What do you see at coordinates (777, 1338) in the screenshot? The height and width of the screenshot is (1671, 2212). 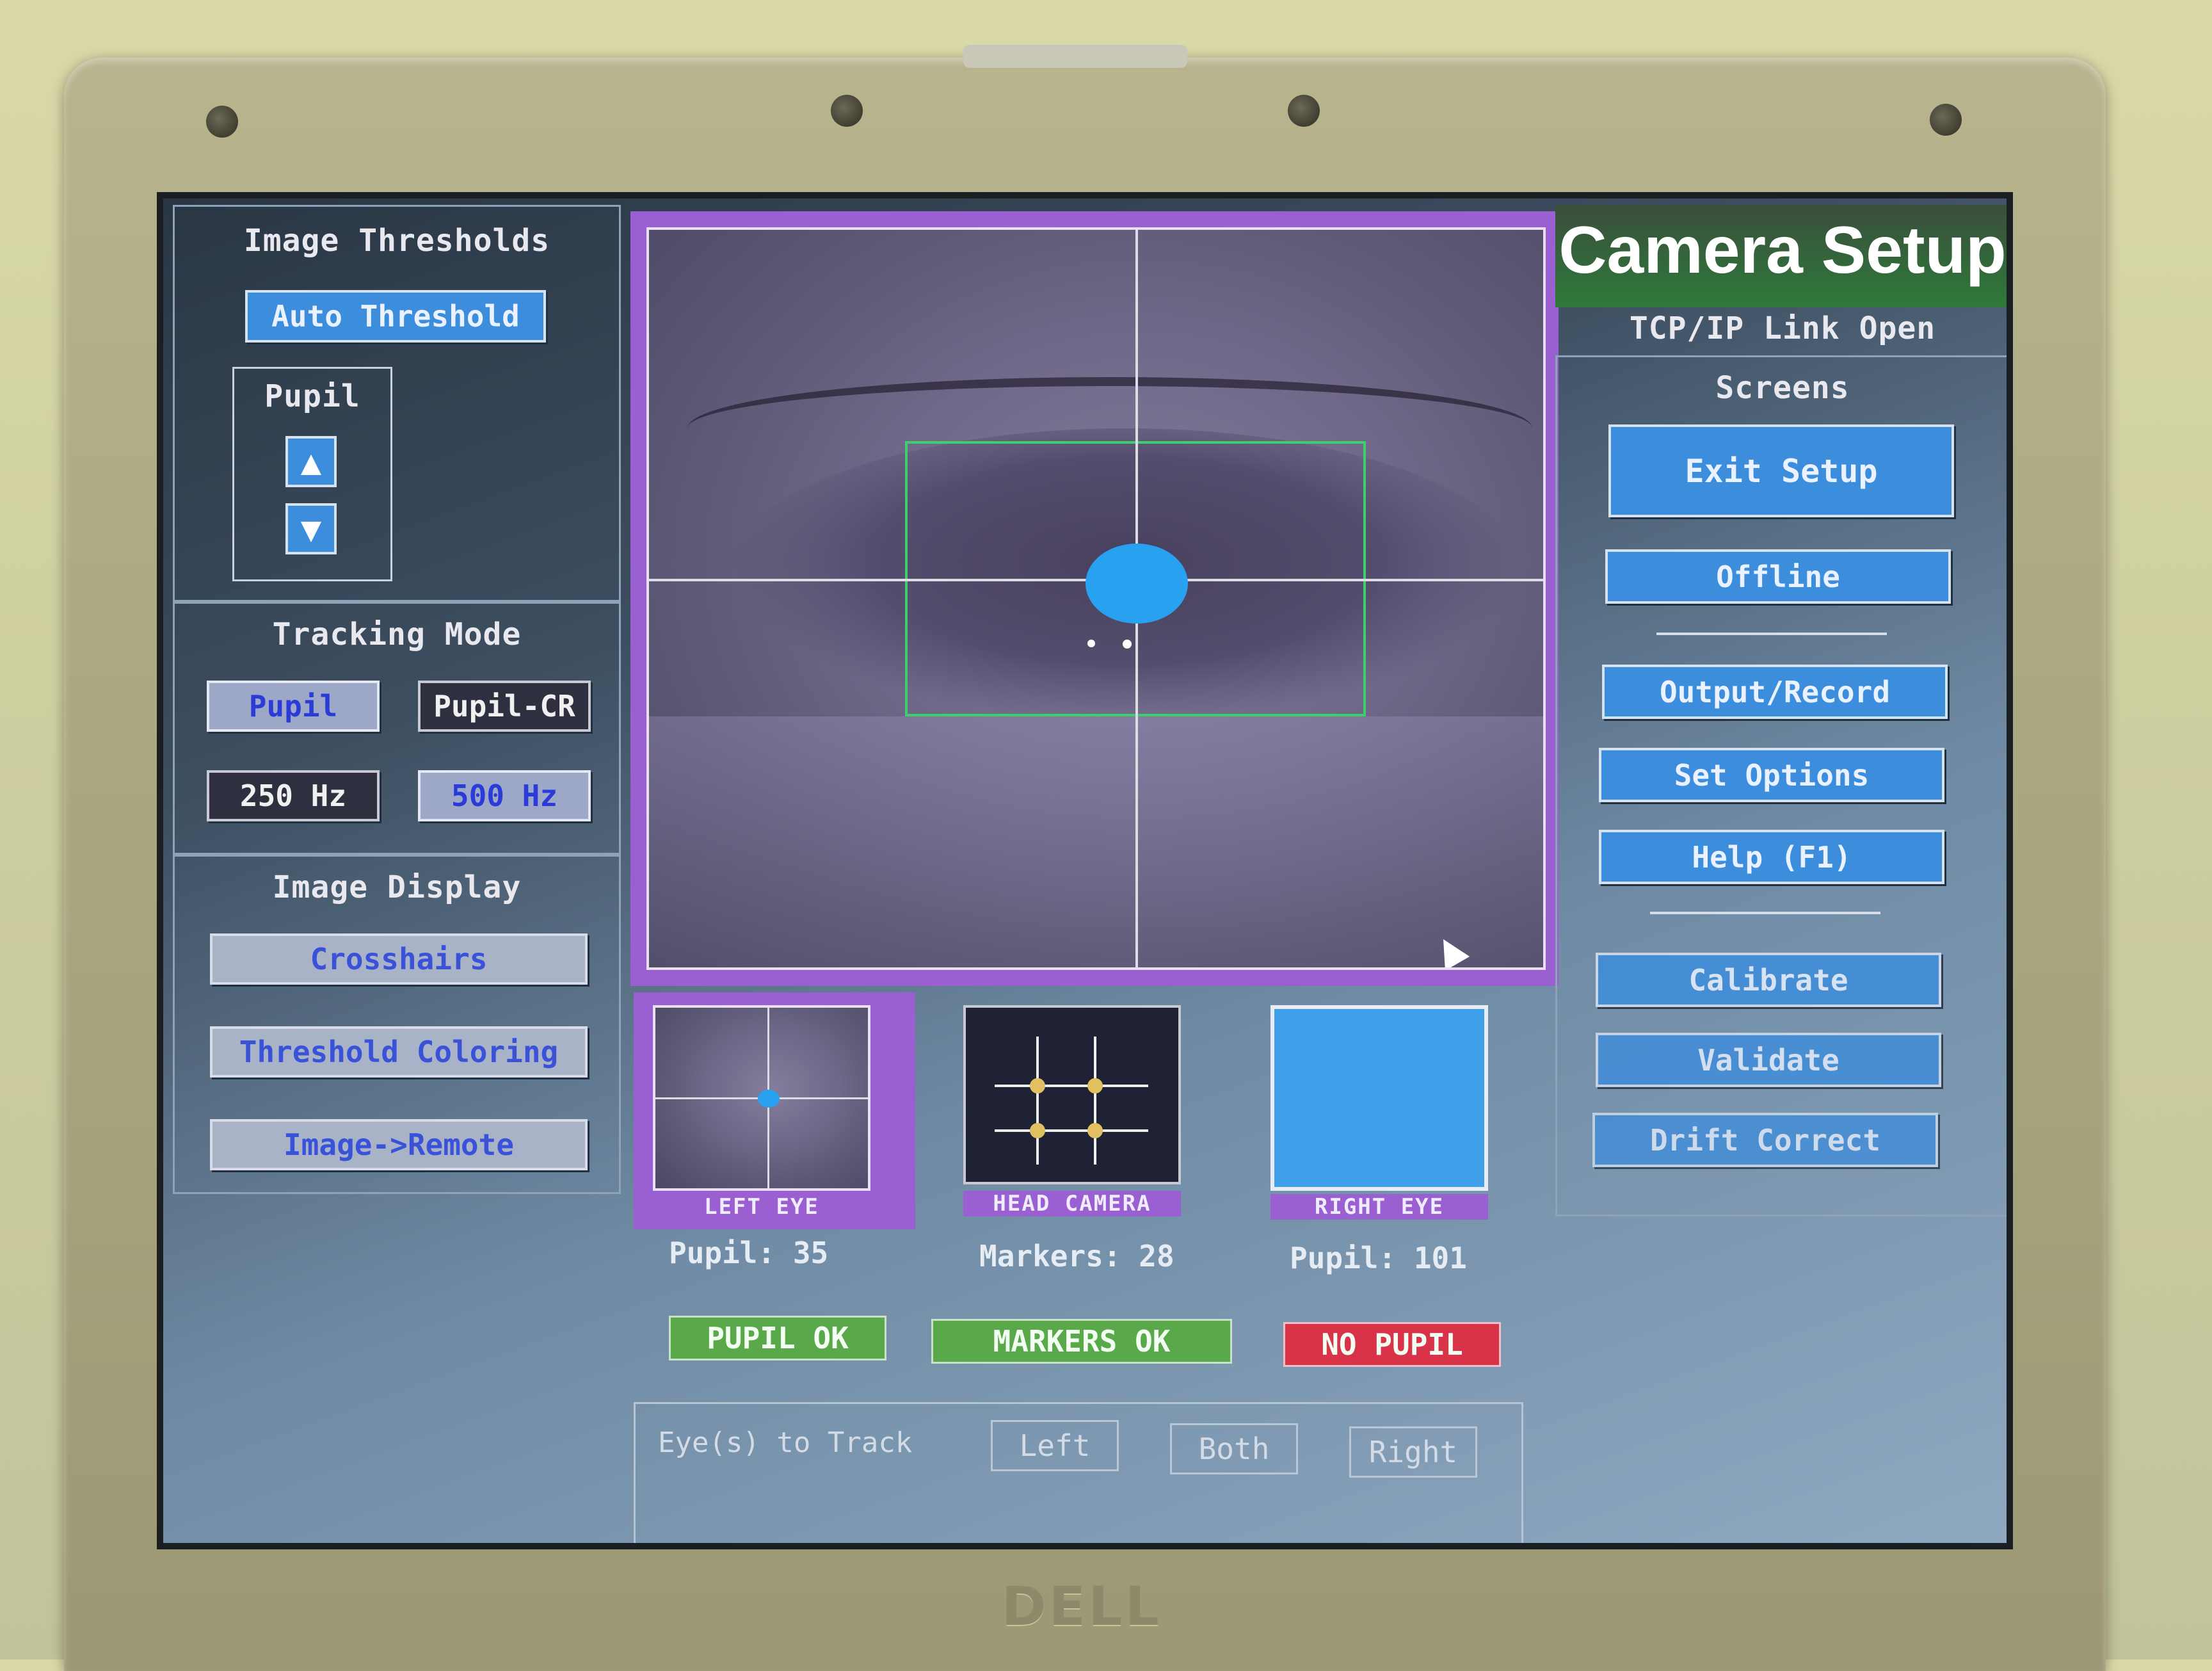 I see `pupil-ok-status: PUPIL OK` at bounding box center [777, 1338].